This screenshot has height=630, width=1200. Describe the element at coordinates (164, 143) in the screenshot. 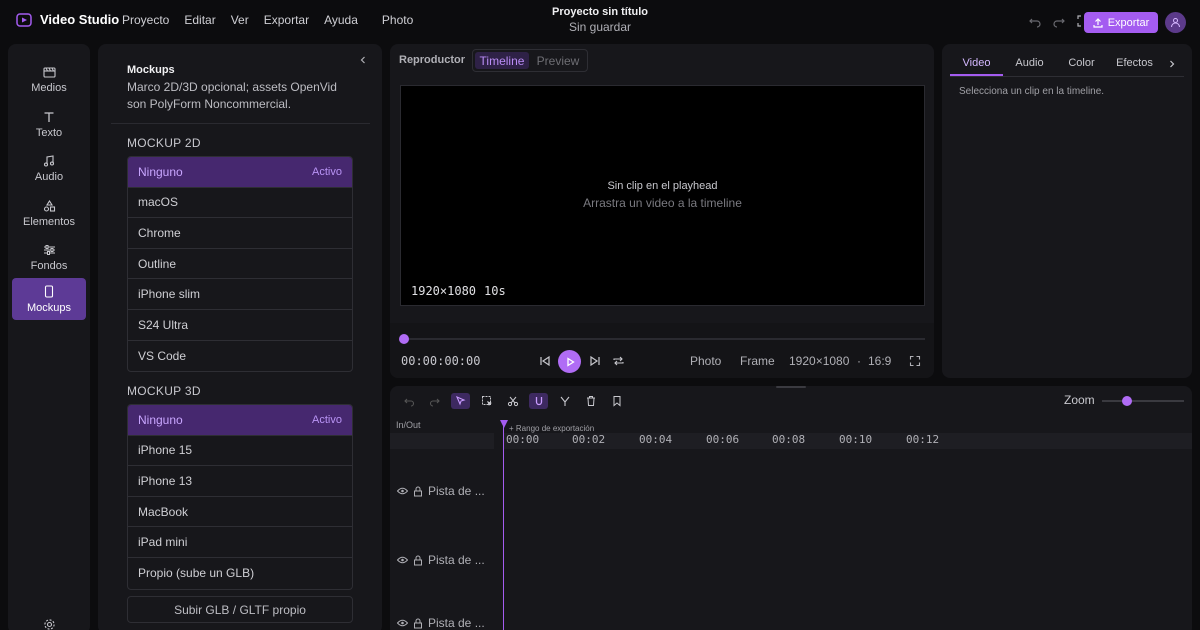

I see `section-mockup-2d: MOCKUP 2D` at that location.